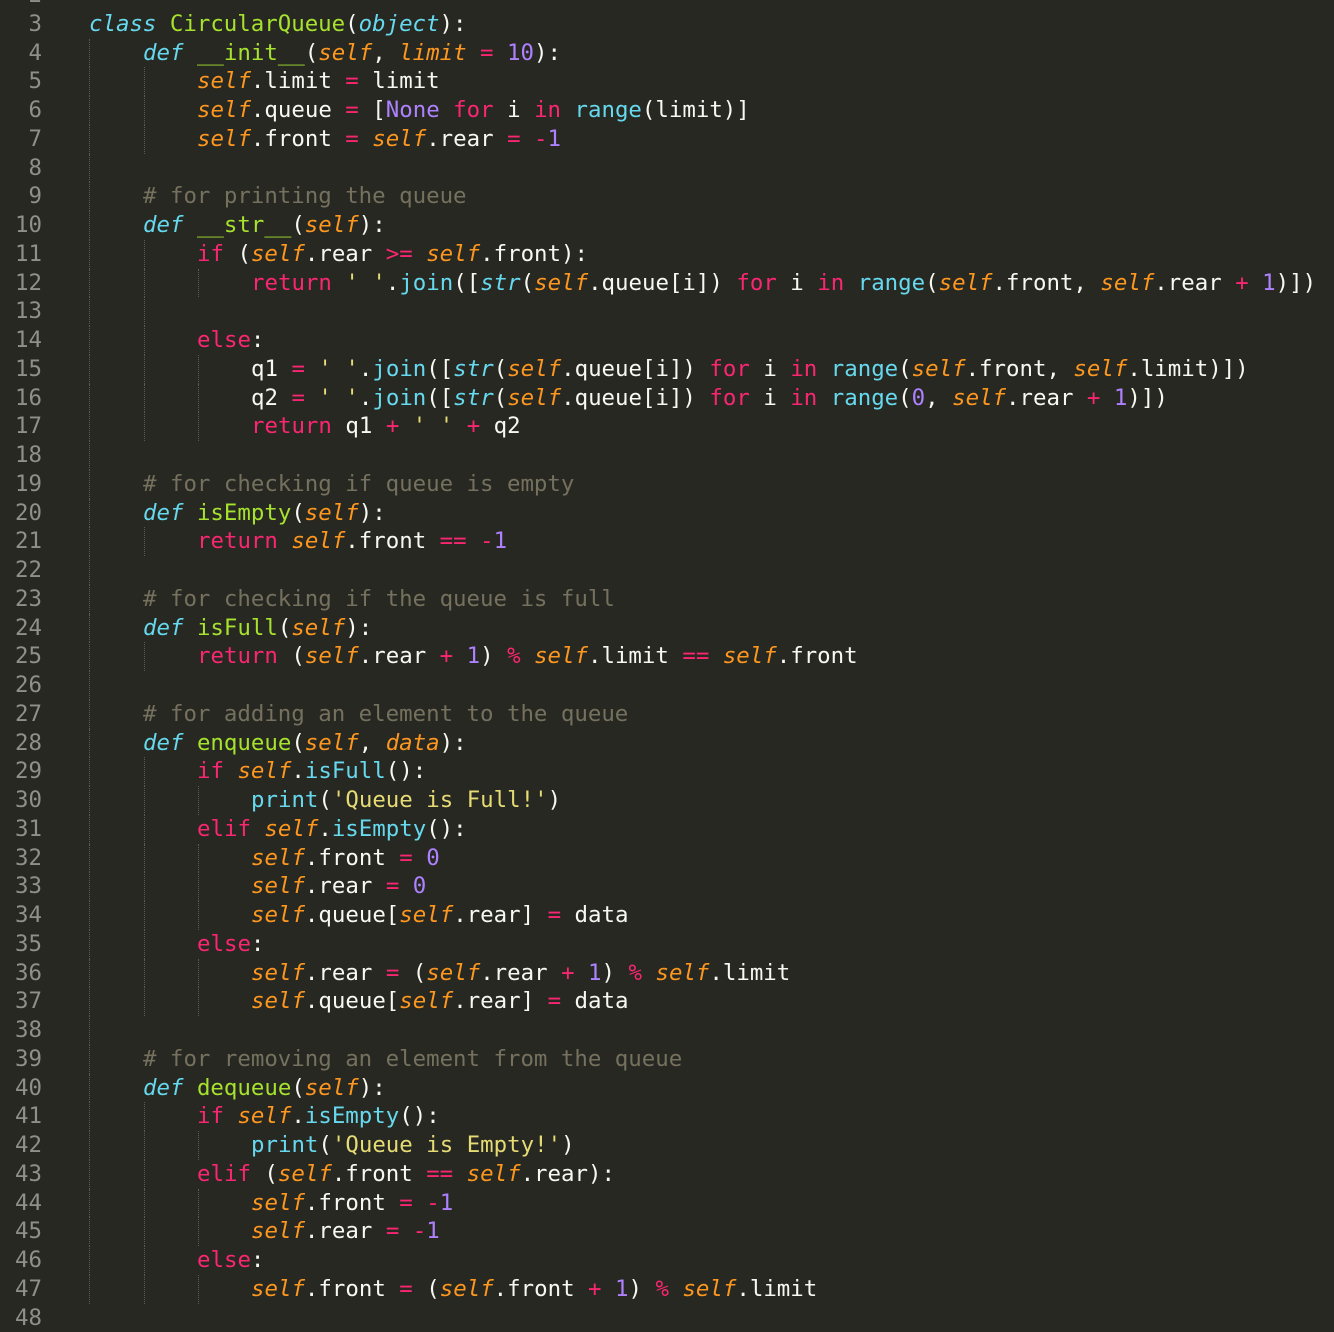  I want to click on code-line: 20def isEmpty(self):, so click(667, 513).